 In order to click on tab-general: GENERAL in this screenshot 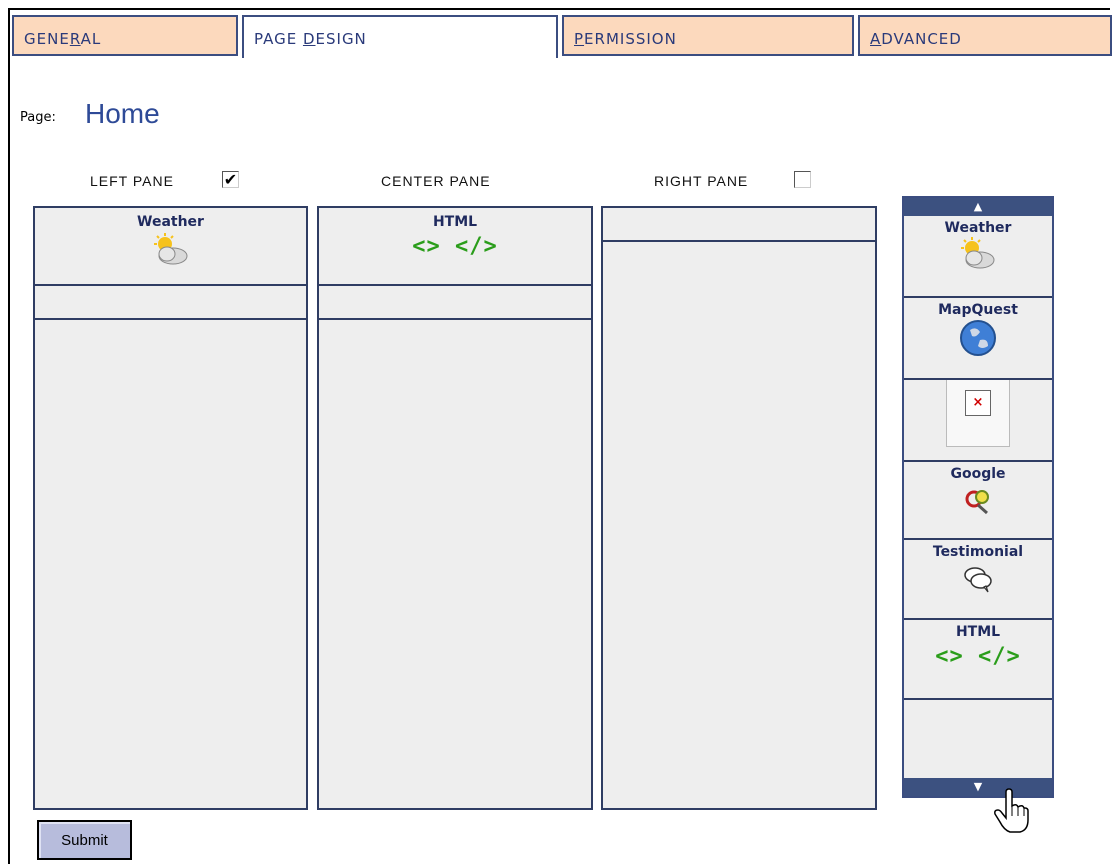, I will do `click(125, 35)`.